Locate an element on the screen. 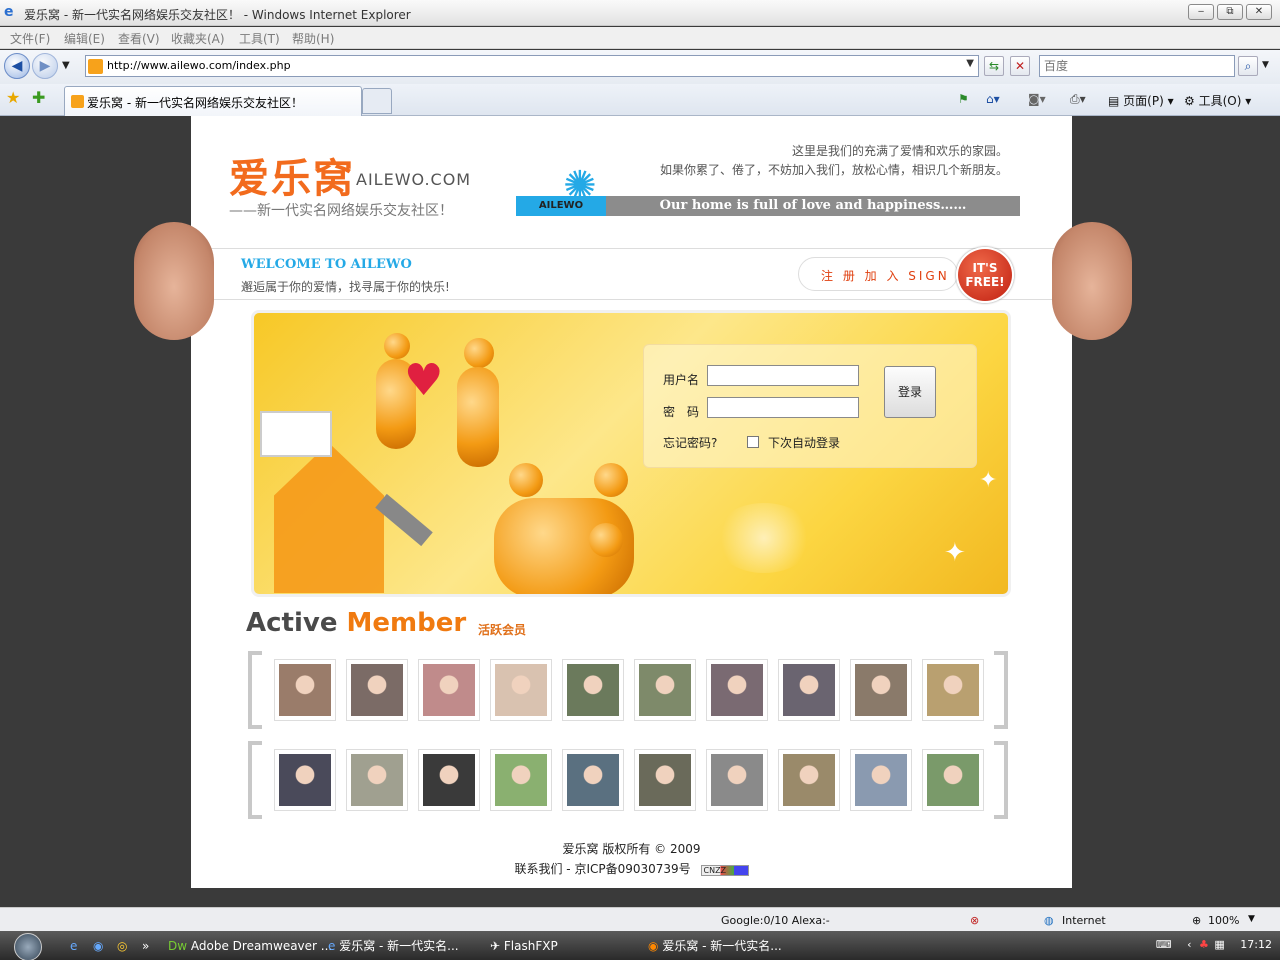 The image size is (1280, 960). add-favorite-icon: ✚ is located at coordinates (38, 97).